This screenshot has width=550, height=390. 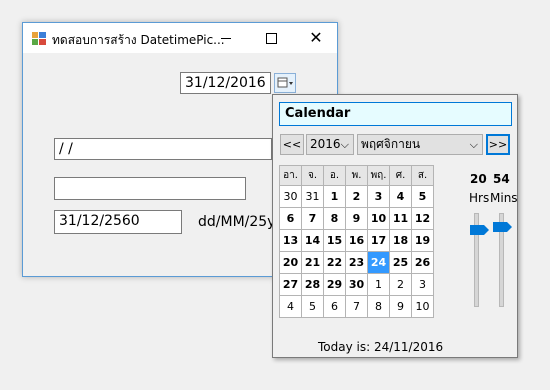 What do you see at coordinates (395, 114) in the screenshot?
I see `calendar-header: Calendar` at bounding box center [395, 114].